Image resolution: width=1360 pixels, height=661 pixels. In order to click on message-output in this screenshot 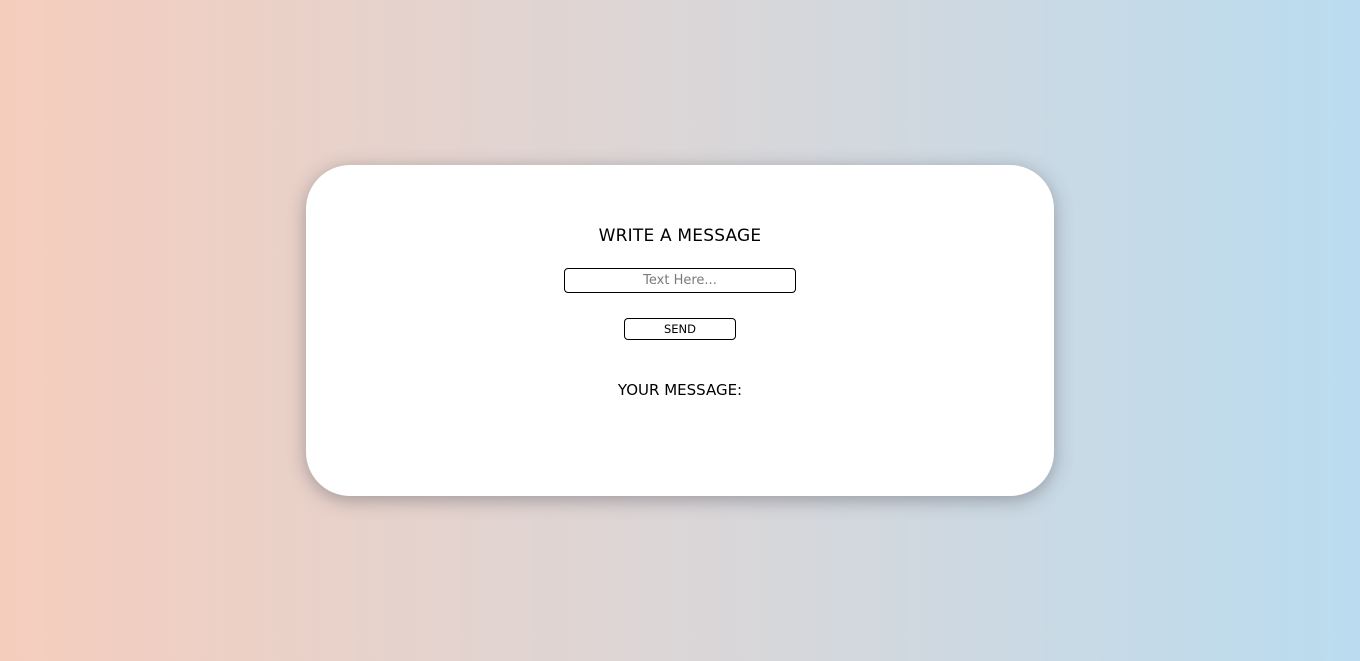, I will do `click(680, 414)`.